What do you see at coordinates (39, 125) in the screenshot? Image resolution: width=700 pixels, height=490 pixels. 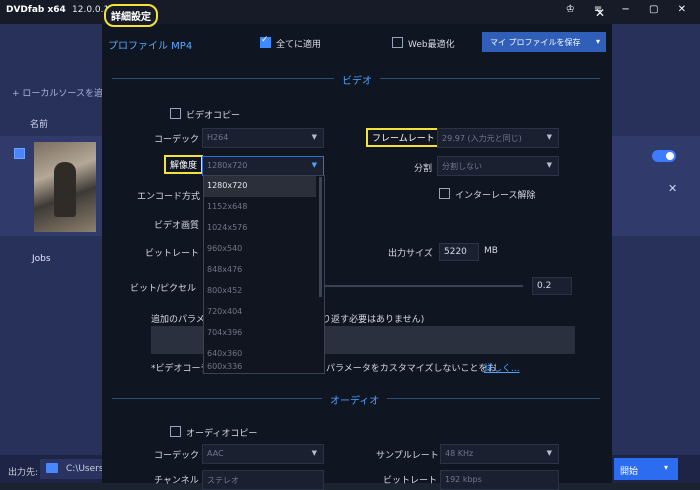 I see `column-header-name: 名前` at bounding box center [39, 125].